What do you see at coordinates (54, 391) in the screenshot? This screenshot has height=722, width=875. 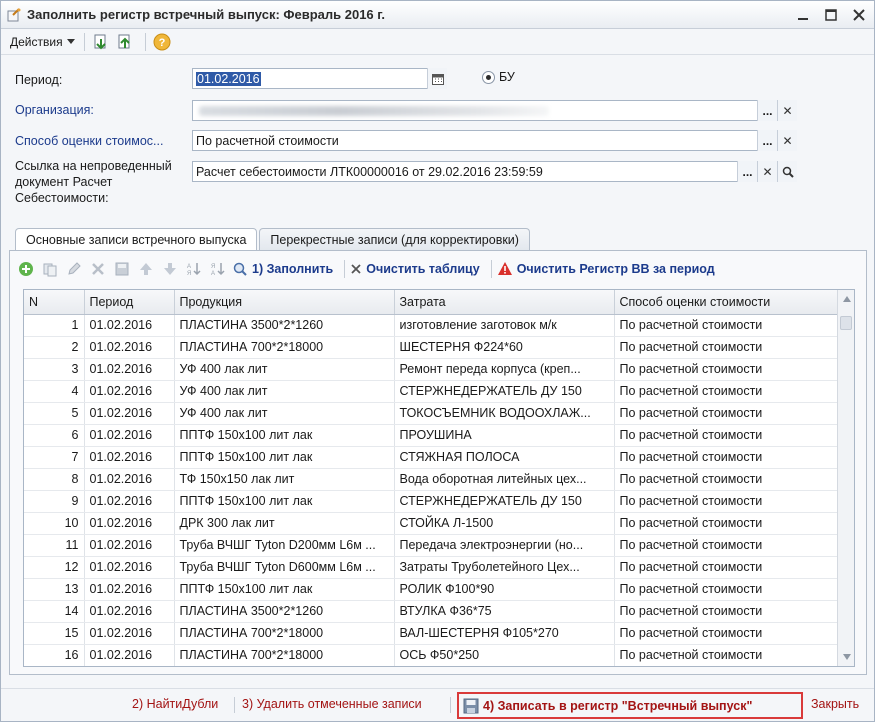 I see `row-number-cell: 4` at bounding box center [54, 391].